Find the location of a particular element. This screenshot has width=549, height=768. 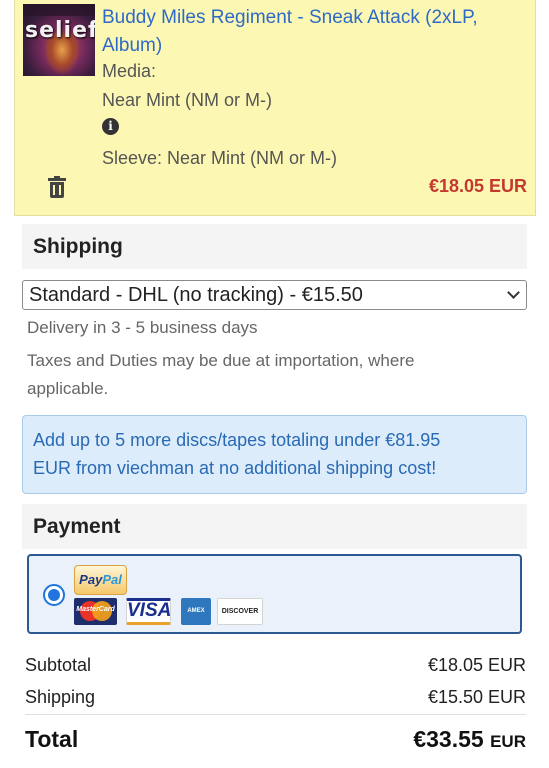

paypal-radio-button is located at coordinates (54, 595).